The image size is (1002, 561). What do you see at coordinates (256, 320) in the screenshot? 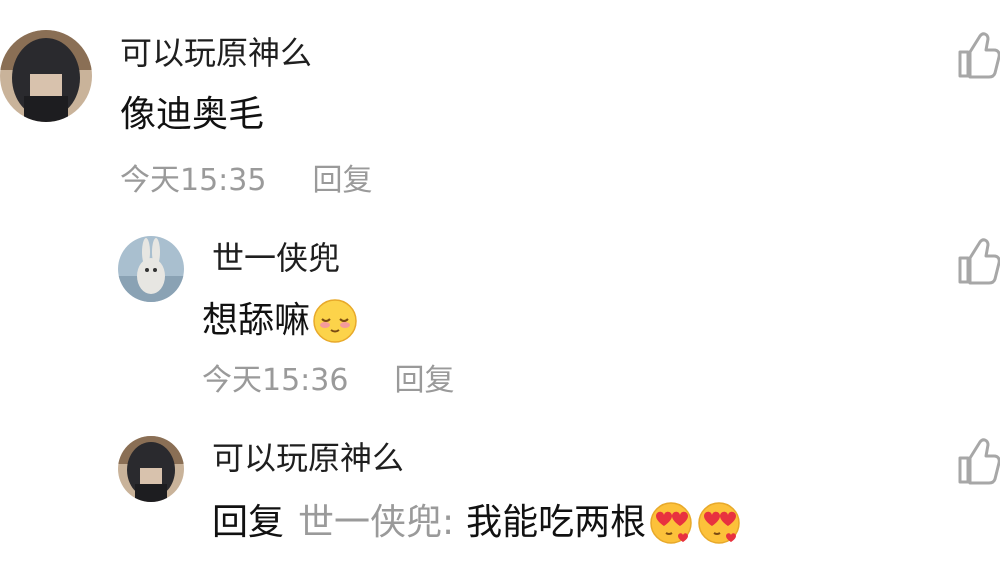
I see `comment-text-body: 想舔嘛` at bounding box center [256, 320].